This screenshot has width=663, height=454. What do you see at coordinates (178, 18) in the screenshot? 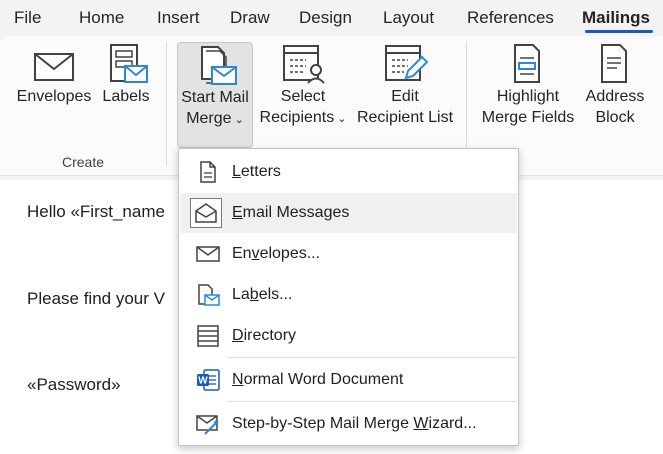
I see `tab-insert: Insert` at bounding box center [178, 18].